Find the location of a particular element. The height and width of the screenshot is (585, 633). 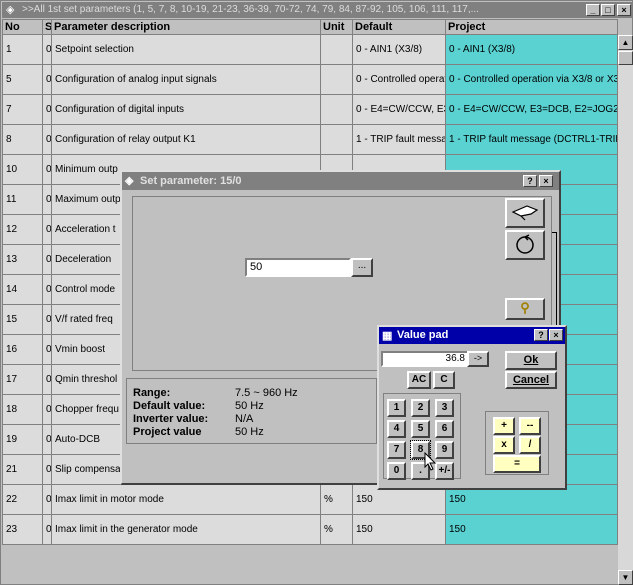

col-header-unit: Unit is located at coordinates (336, 27).